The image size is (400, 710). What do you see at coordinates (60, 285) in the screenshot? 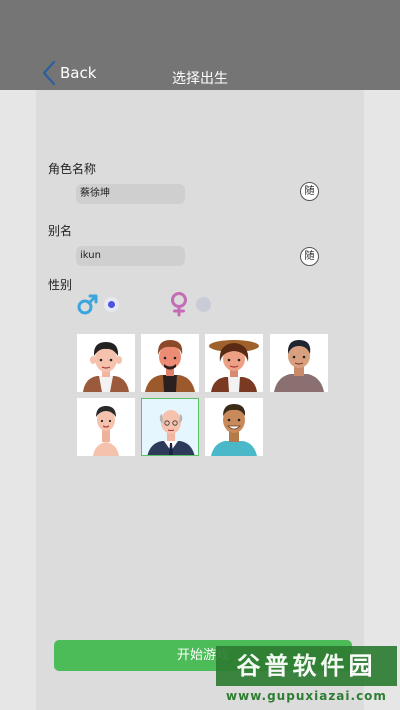
I see `gender-label: 性别` at bounding box center [60, 285].